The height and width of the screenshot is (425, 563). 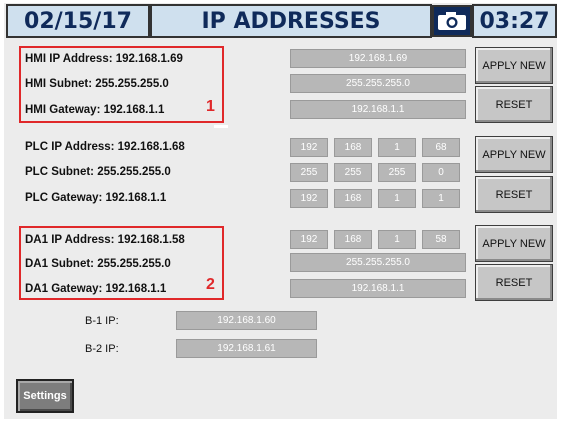 What do you see at coordinates (210, 106) in the screenshot?
I see `annotation-number-1: 1` at bounding box center [210, 106].